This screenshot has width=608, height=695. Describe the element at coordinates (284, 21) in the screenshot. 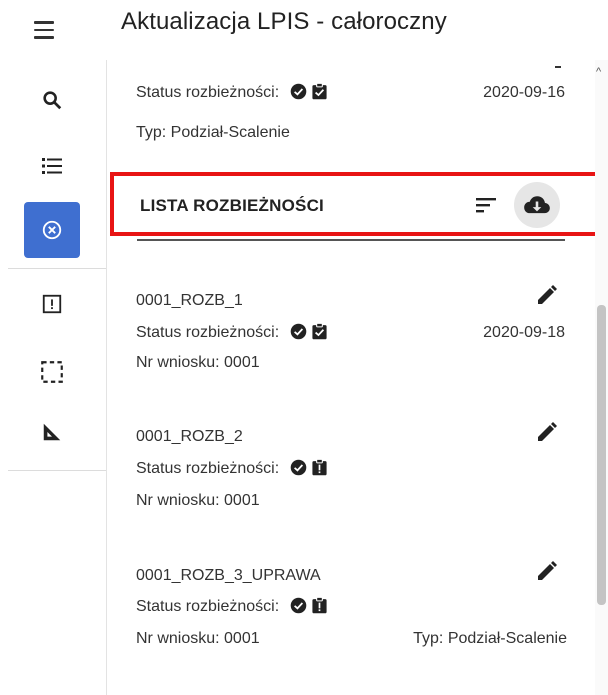

I see `app-title: Aktualizacja LPIS - całoroczny` at that location.